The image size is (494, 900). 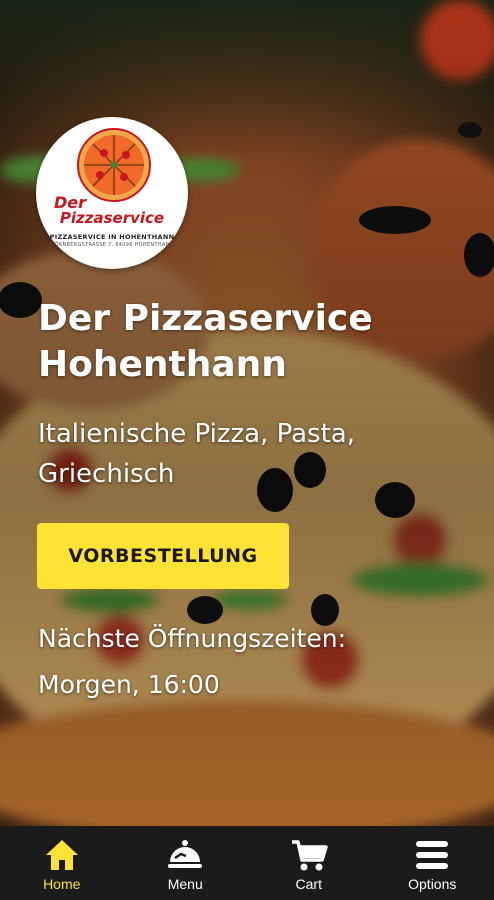 I want to click on cuisine-subtitle: Italienische Pizza, Pasta, Griechisch, so click(x=196, y=454).